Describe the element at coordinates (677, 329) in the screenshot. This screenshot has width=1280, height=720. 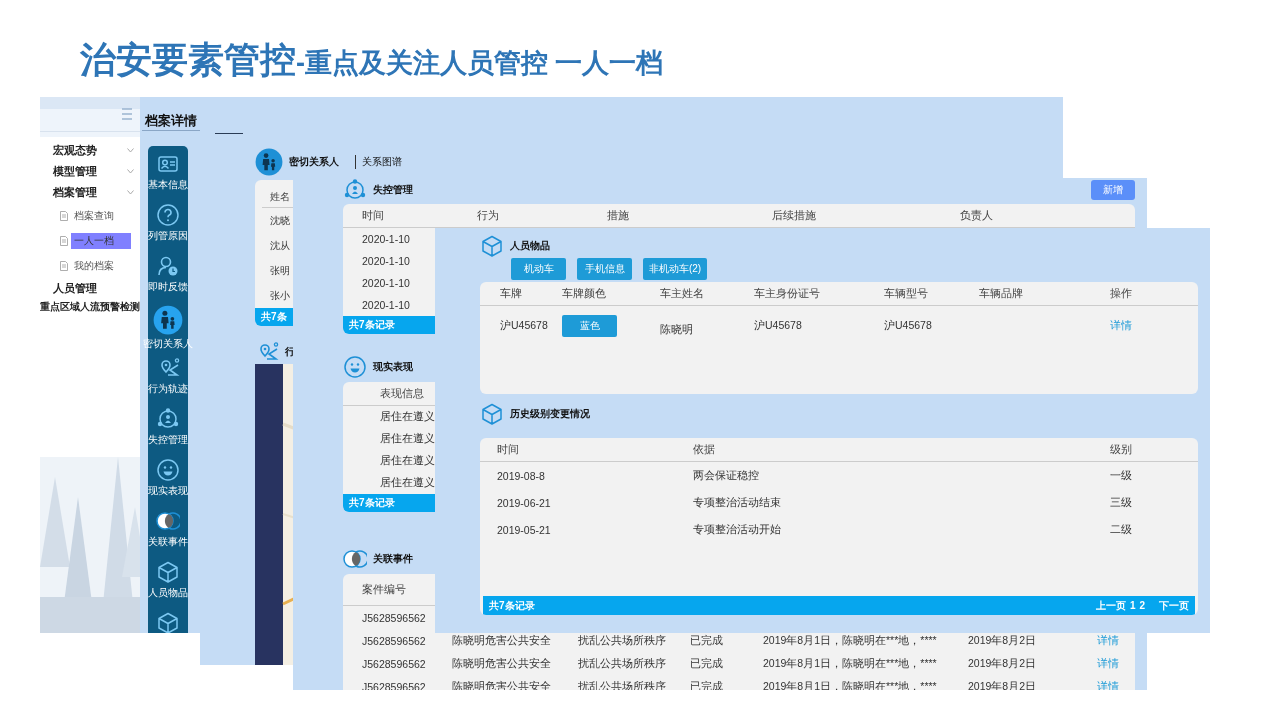
I see `table-cell-text: 陈晓明` at that location.